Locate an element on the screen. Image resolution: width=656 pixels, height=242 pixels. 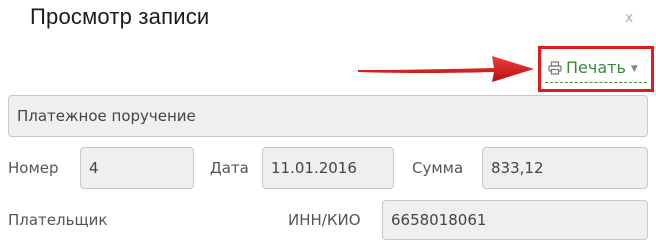
sum-field: 833,12 is located at coordinates (565, 168).